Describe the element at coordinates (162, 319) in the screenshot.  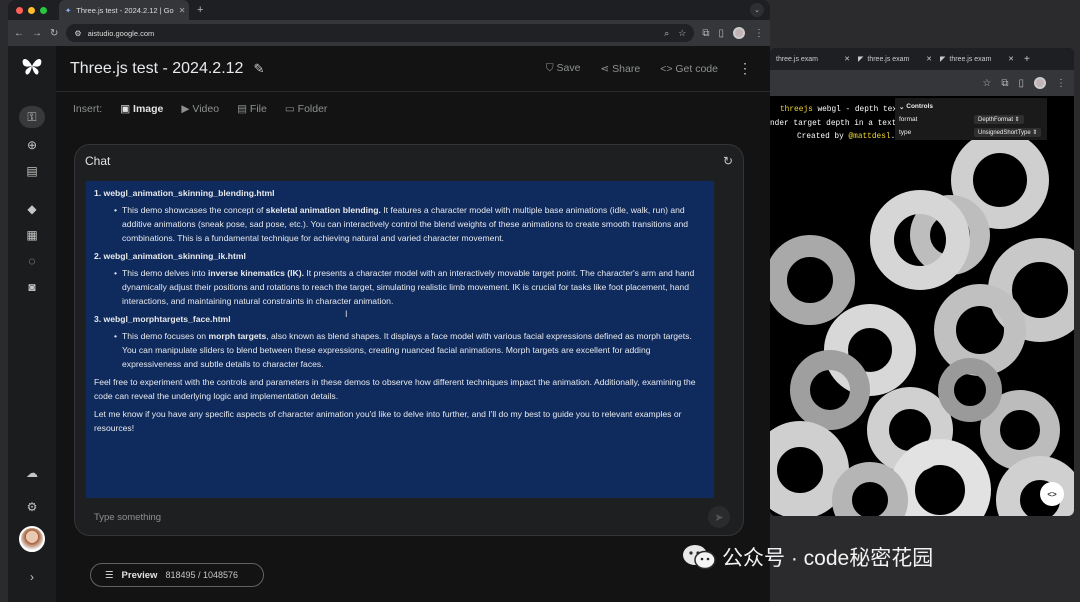
I see `section-title: 3. webgl_morphtargets_face.html` at that location.